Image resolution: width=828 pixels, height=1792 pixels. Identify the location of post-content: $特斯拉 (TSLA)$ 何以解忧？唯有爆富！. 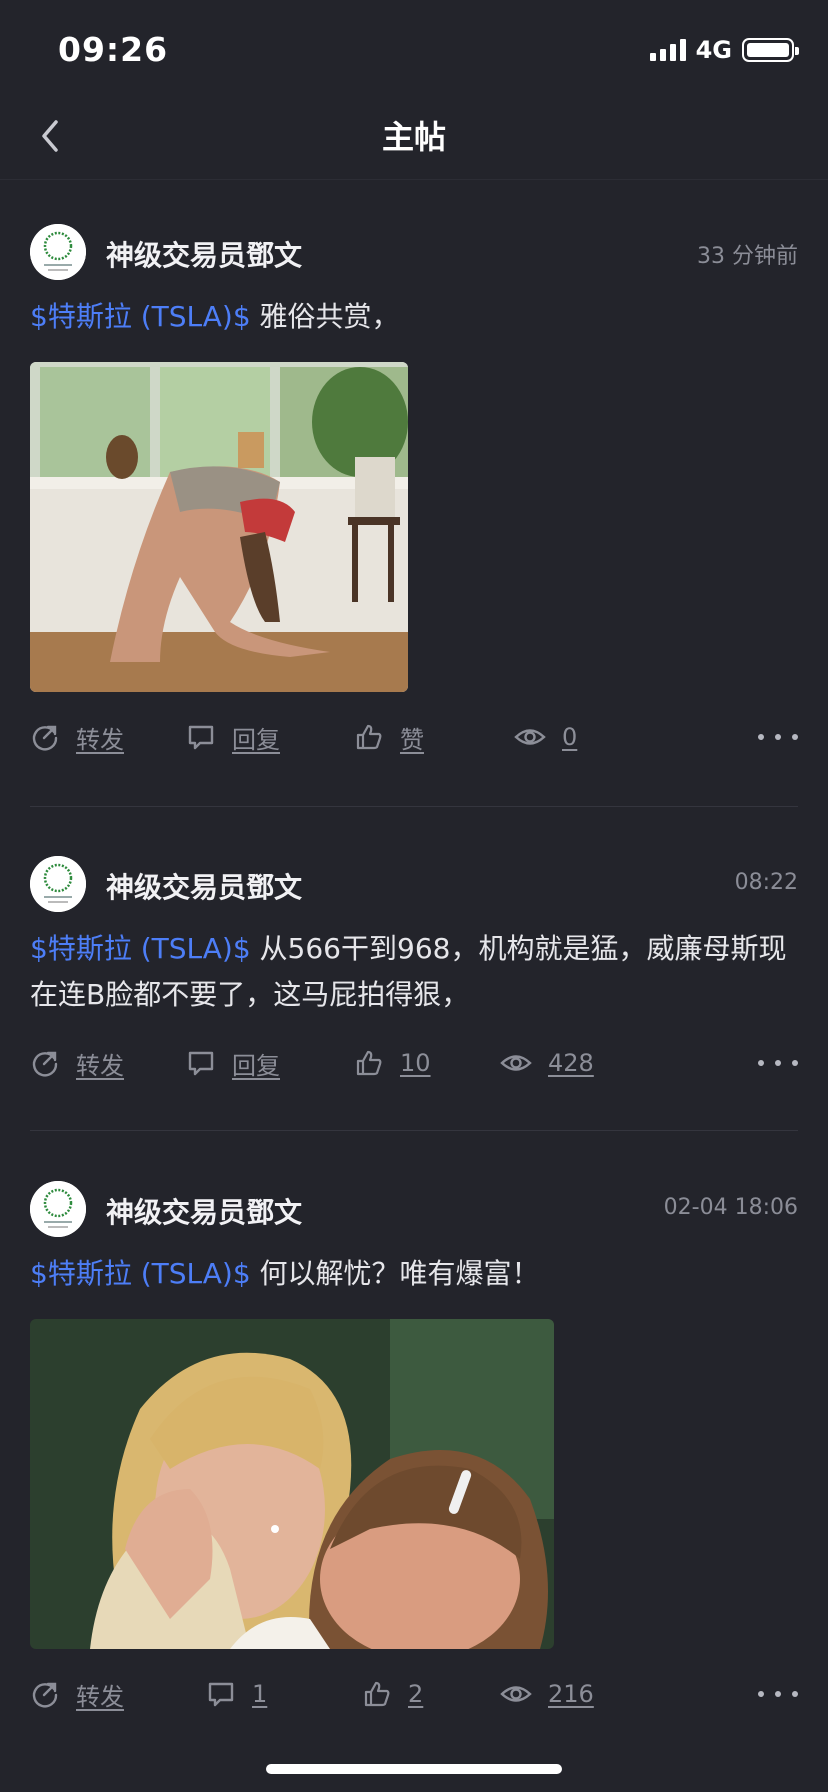
(414, 1274).